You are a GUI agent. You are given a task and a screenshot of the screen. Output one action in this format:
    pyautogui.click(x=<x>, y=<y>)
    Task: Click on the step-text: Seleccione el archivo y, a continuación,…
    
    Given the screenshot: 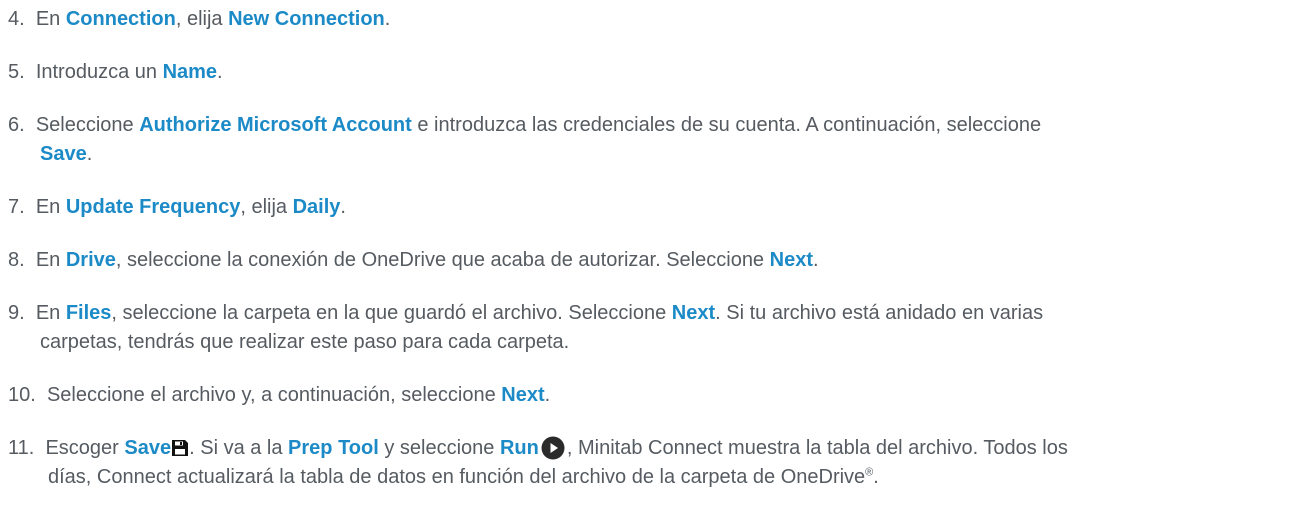 What is the action you would take?
    pyautogui.click(x=274, y=395)
    